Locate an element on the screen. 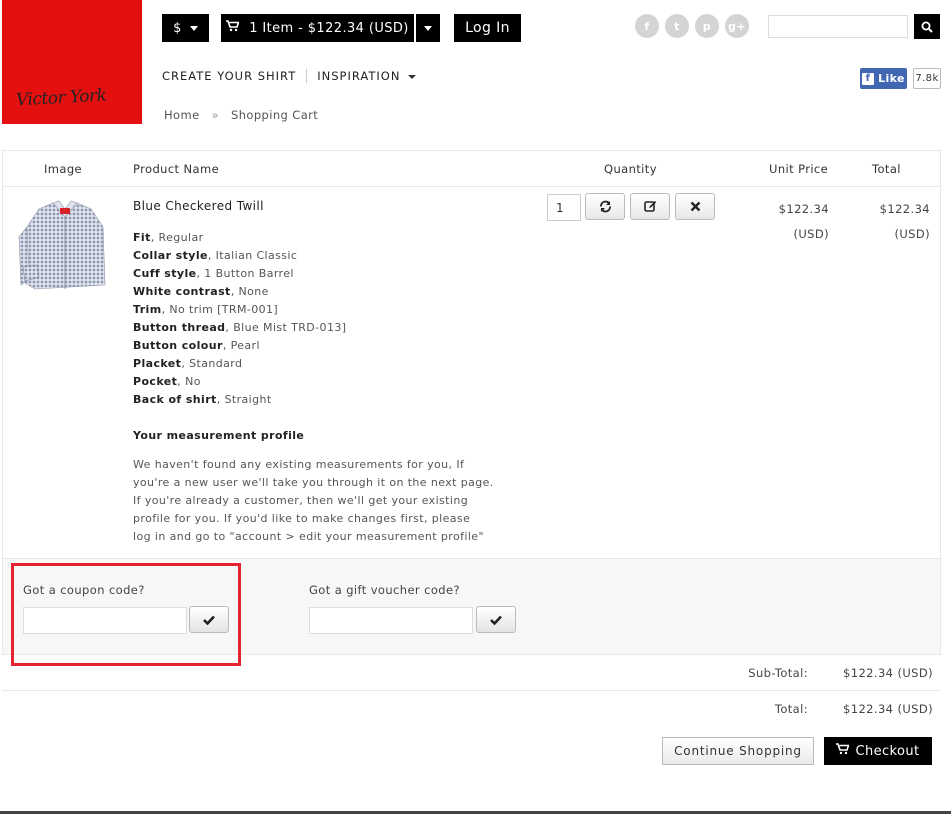  shirt-product-image is located at coordinates (65, 247).